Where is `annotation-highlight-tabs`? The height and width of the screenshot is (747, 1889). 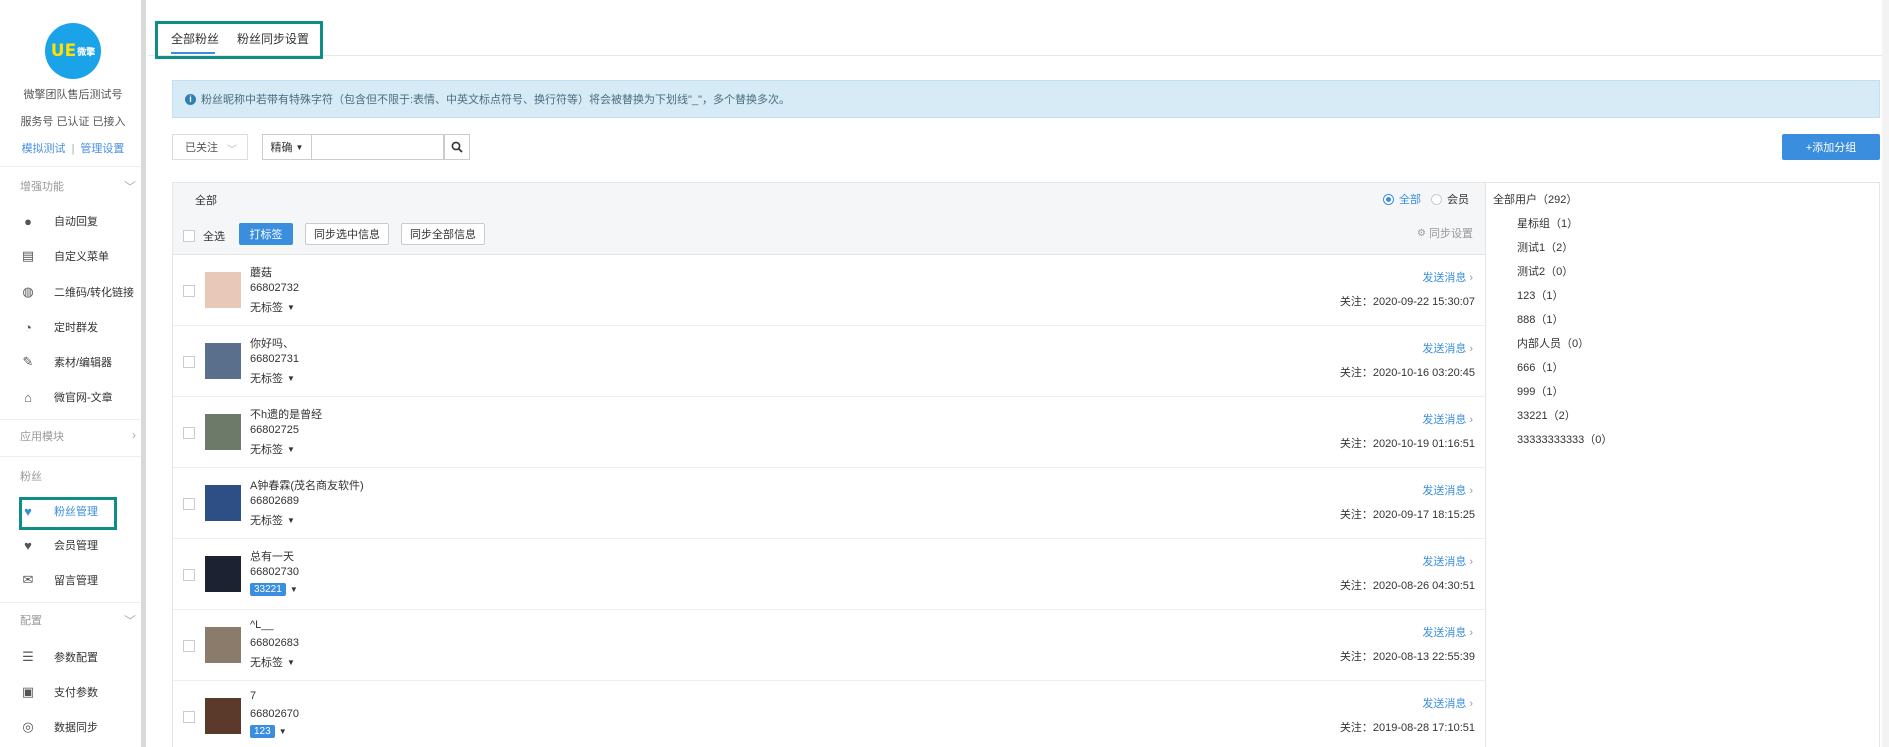
annotation-highlight-tabs is located at coordinates (239, 40).